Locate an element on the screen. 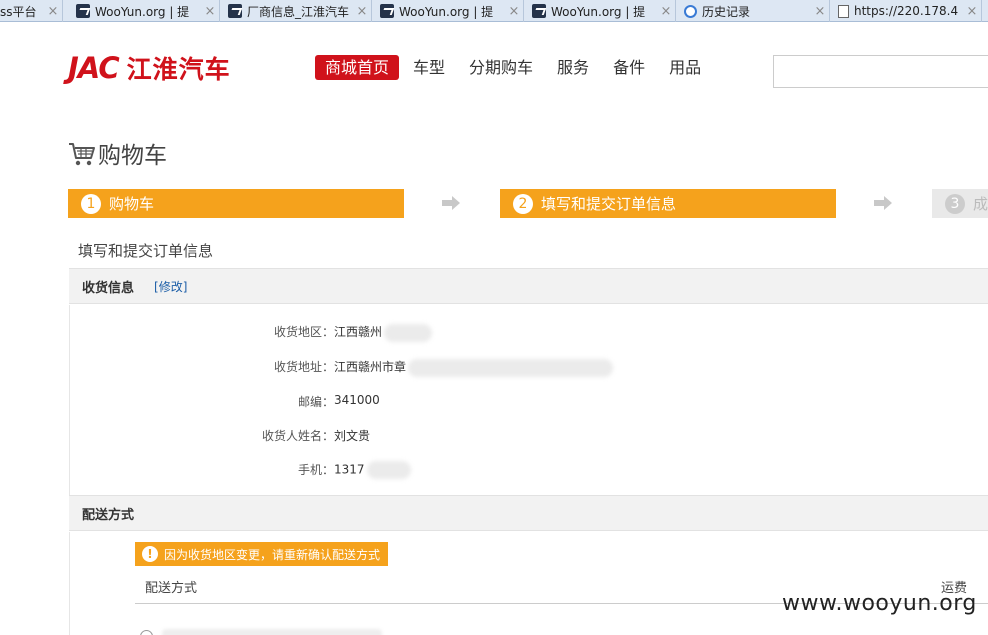  info-label: 收货地区： is located at coordinates (303, 332).